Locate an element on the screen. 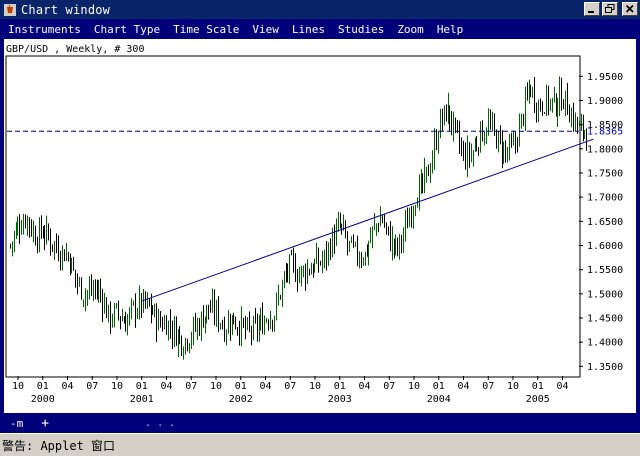  applet-warning: 警告: Applet 窗口 is located at coordinates (320, 444).